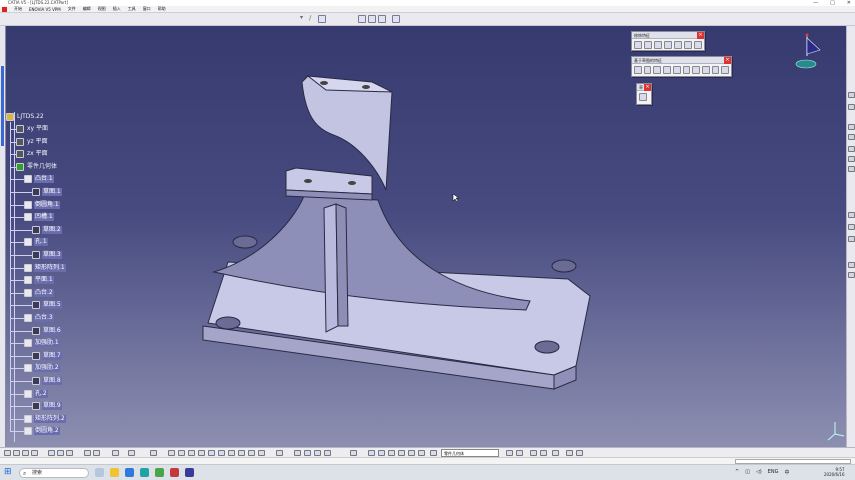 Image resolution: width=855 pixels, height=480 pixels. Describe the element at coordinates (8, 472) in the screenshot. I see `windows-start-icon: ⊞` at that location.